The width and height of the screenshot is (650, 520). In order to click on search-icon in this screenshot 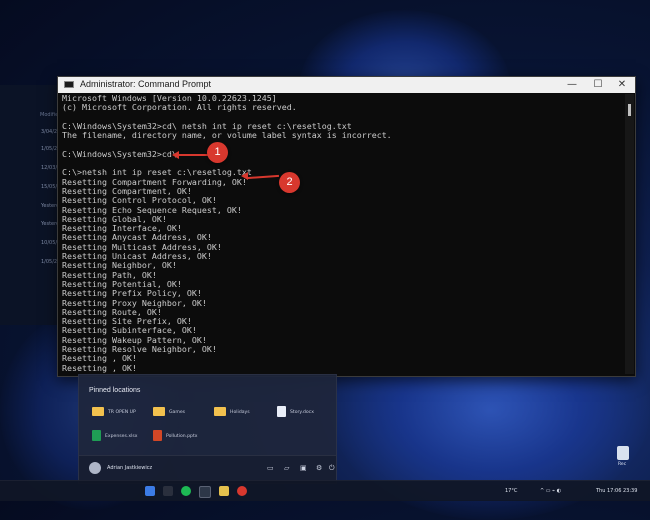, I will do `click(168, 491)`.